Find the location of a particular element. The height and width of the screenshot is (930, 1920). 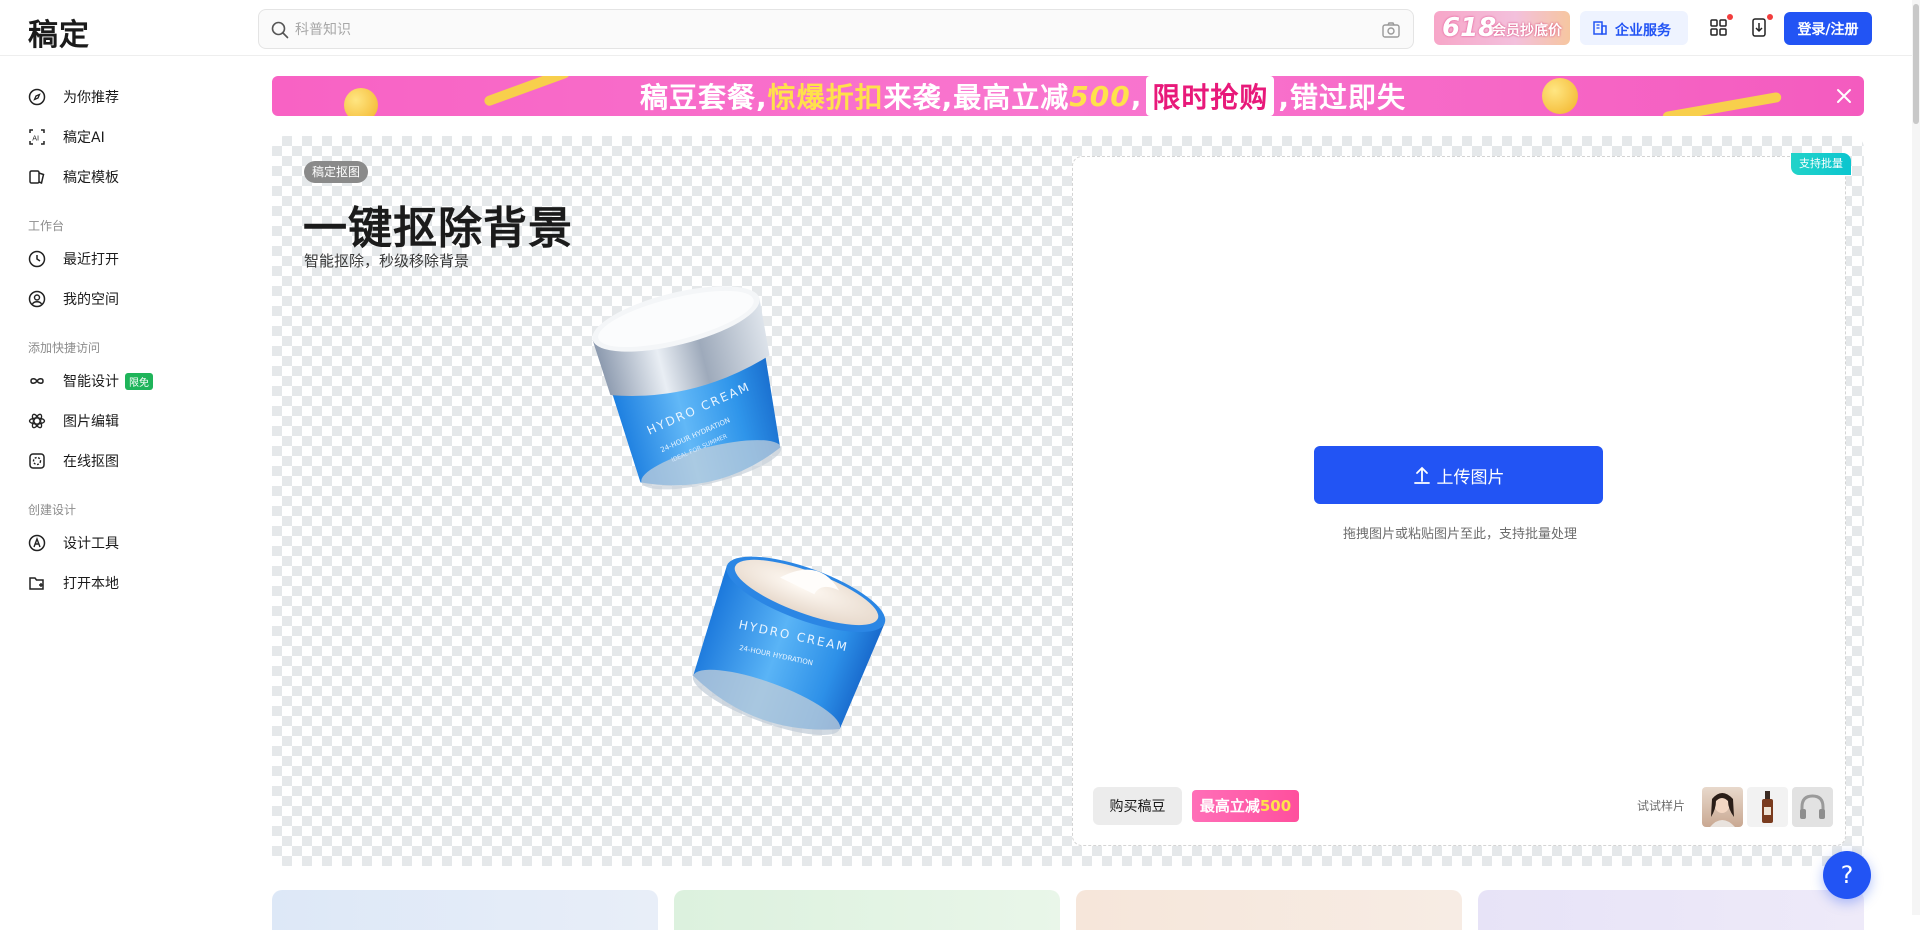

sample-portrait-thumb is located at coordinates (1722, 807).